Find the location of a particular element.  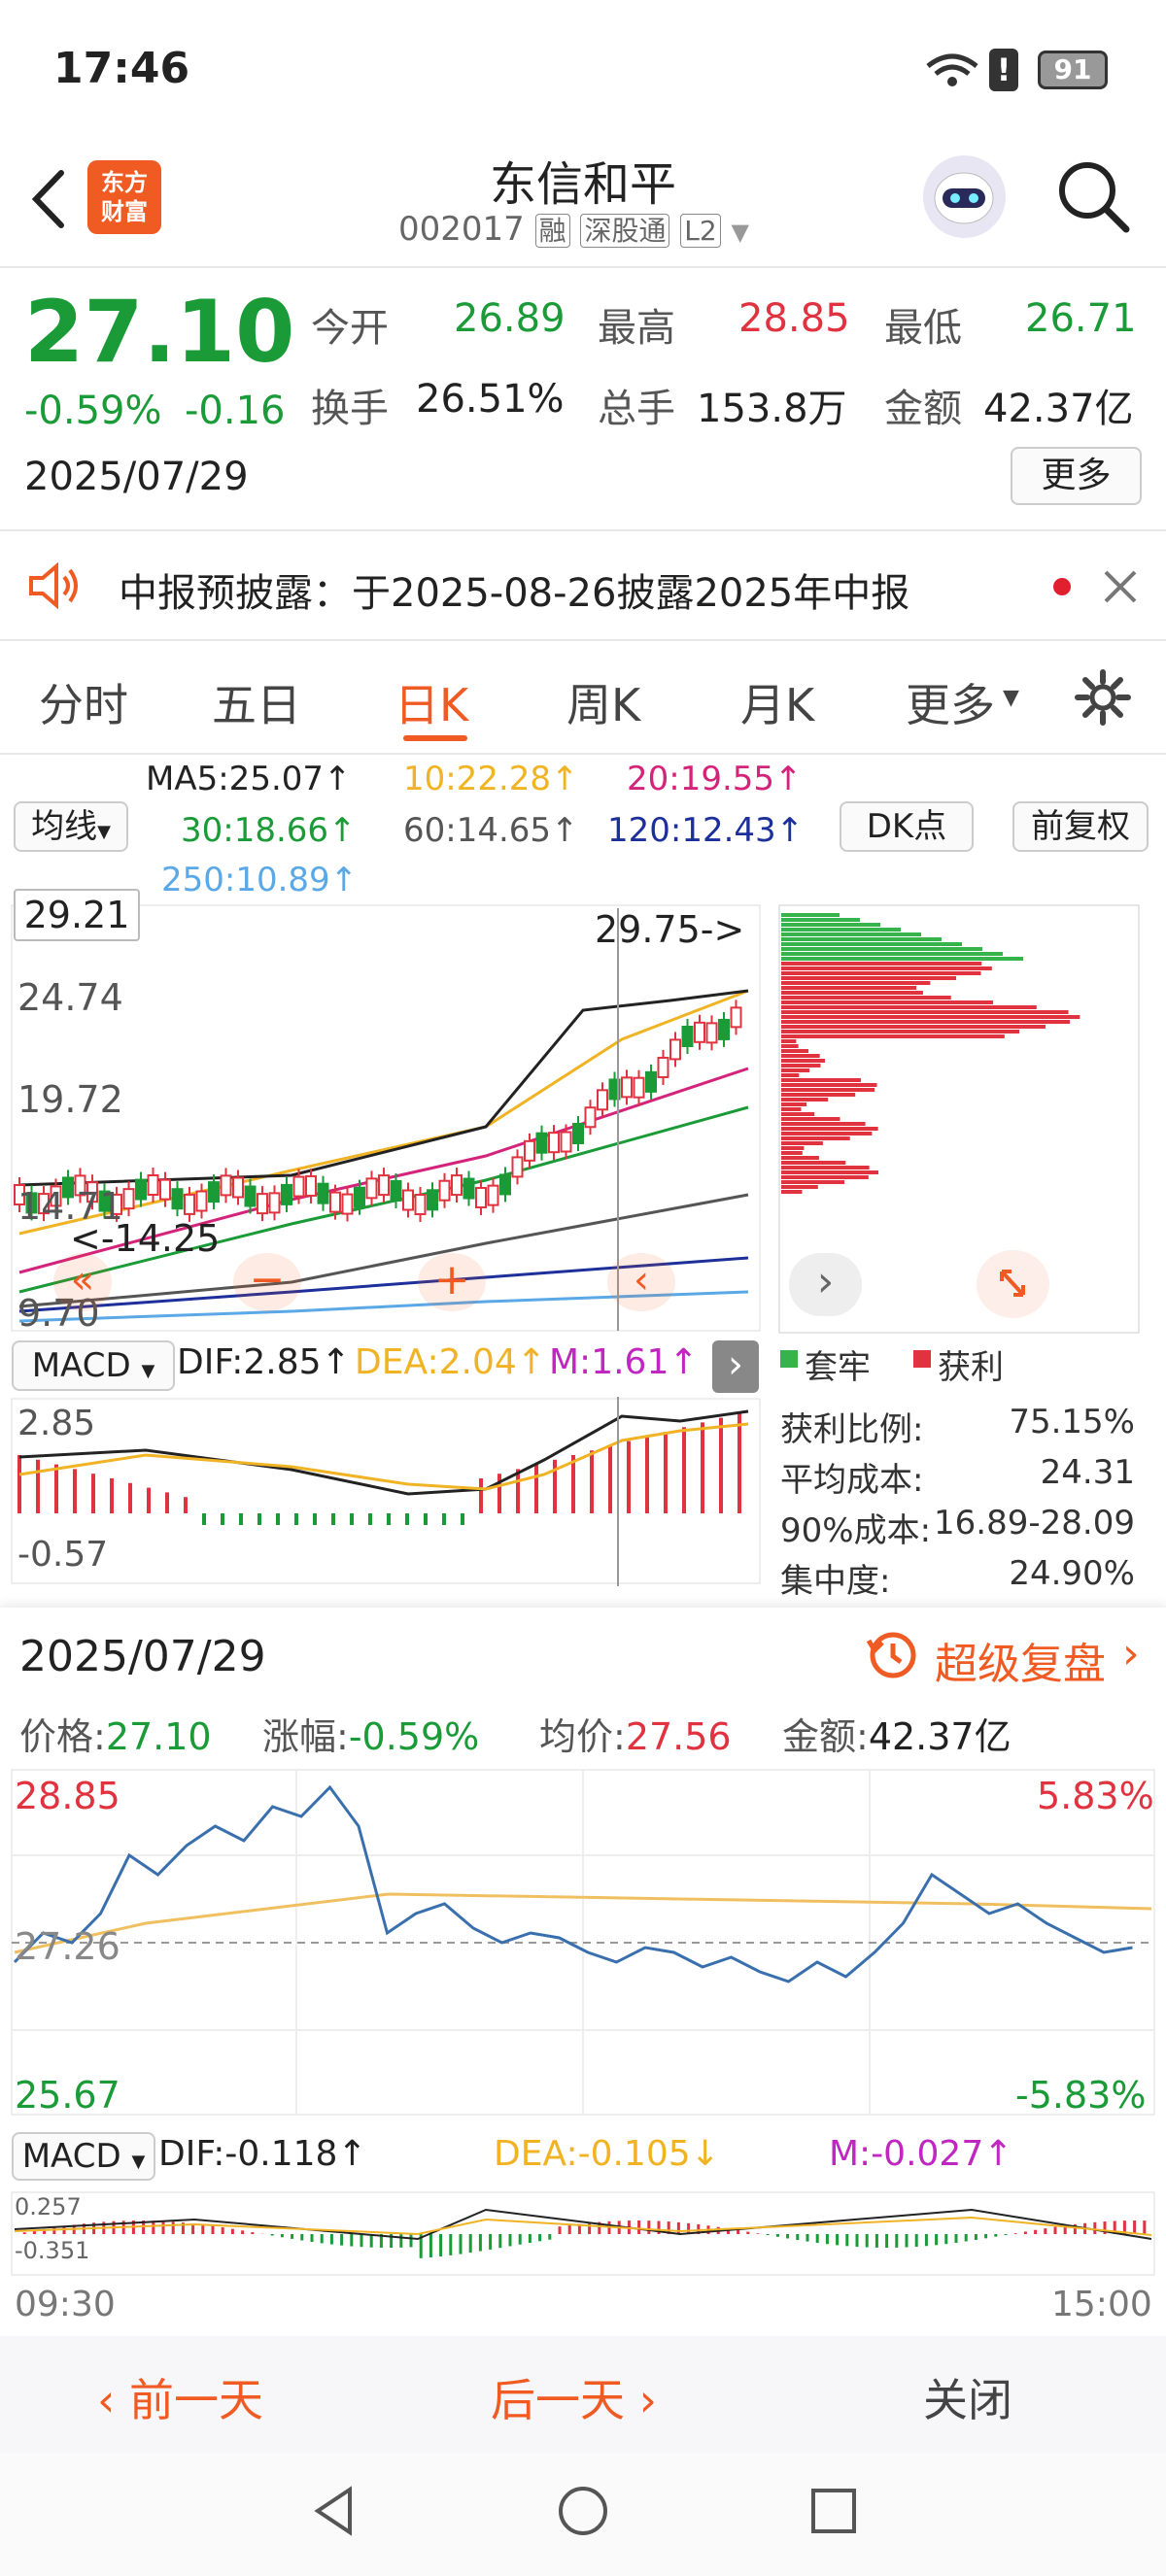

intraday-avg: 均价:27.56 is located at coordinates (635, 1736).